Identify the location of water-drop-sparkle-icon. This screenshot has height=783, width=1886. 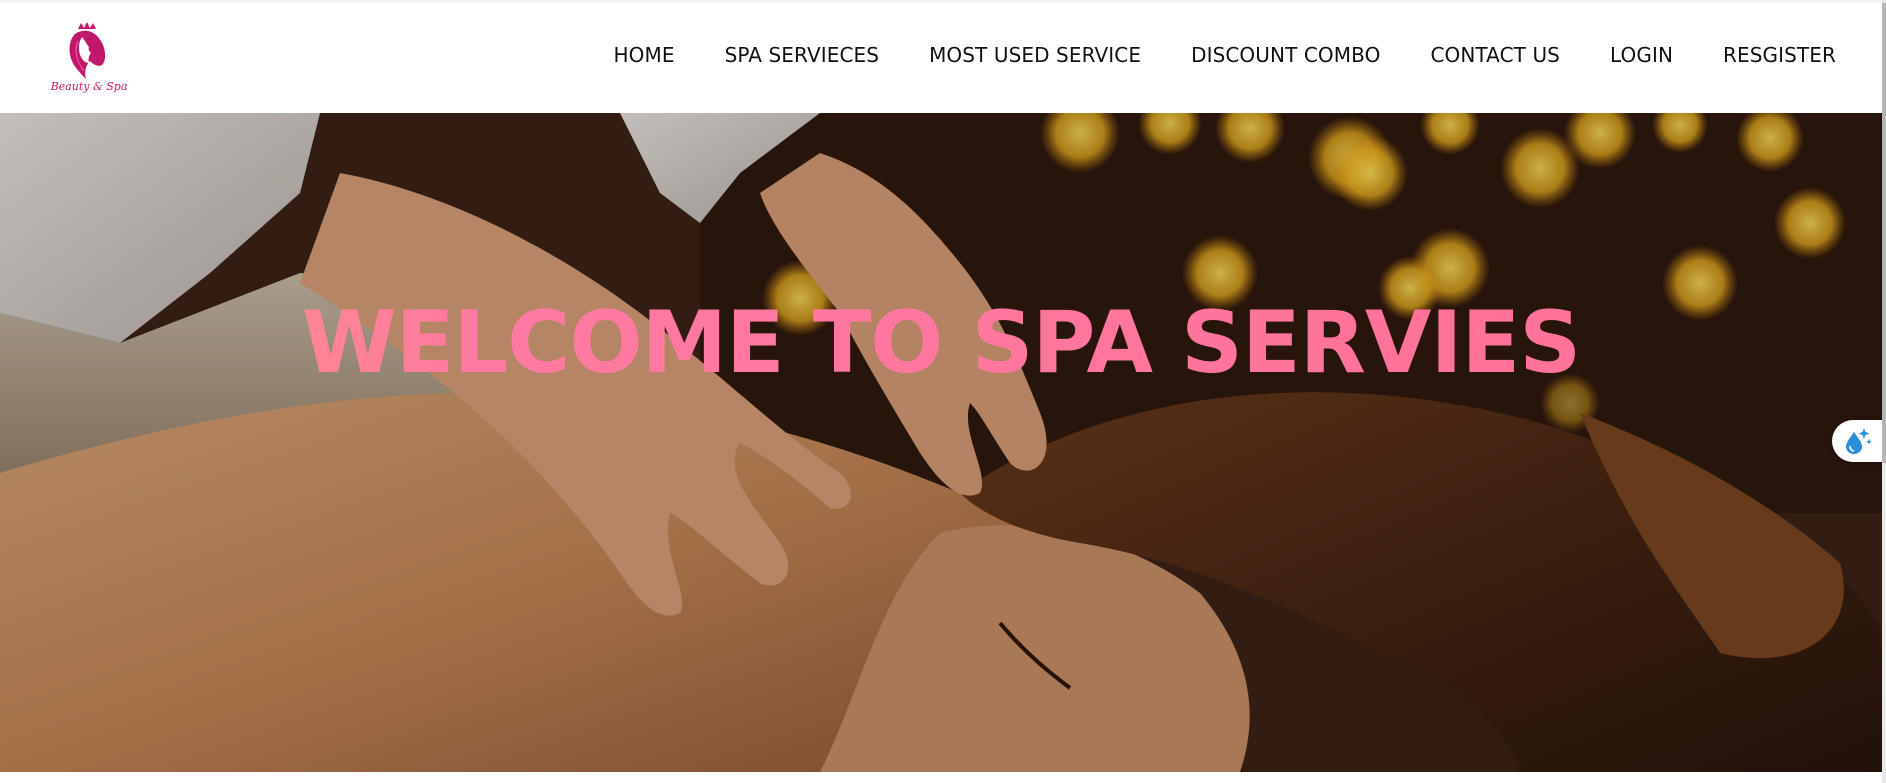
(1859, 441).